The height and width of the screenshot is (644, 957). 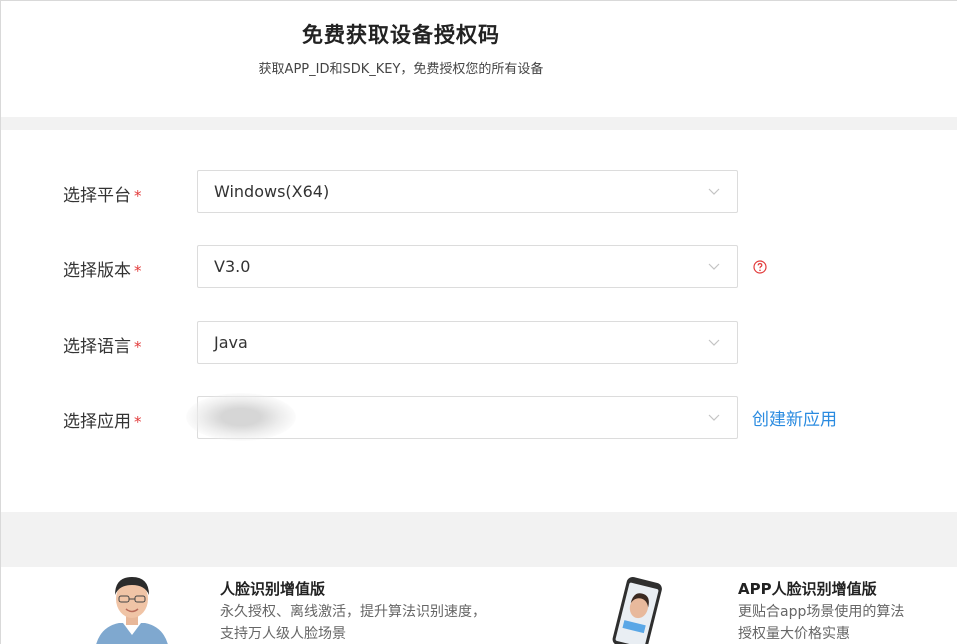 What do you see at coordinates (283, 634) in the screenshot?
I see `promo-desc-line2: 支持万人级人脸场景` at bounding box center [283, 634].